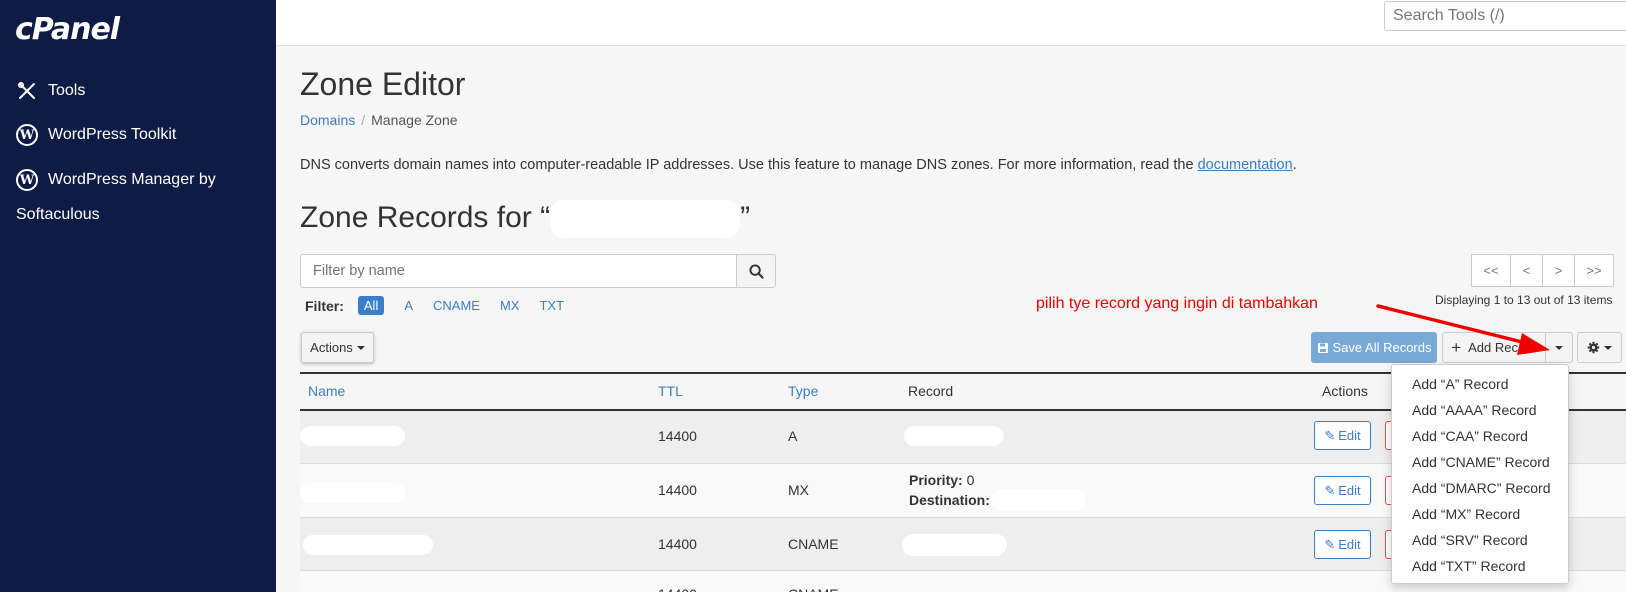 The height and width of the screenshot is (592, 1626). Describe the element at coordinates (1491, 270) in the screenshot. I see `first-page-button: <<` at that location.